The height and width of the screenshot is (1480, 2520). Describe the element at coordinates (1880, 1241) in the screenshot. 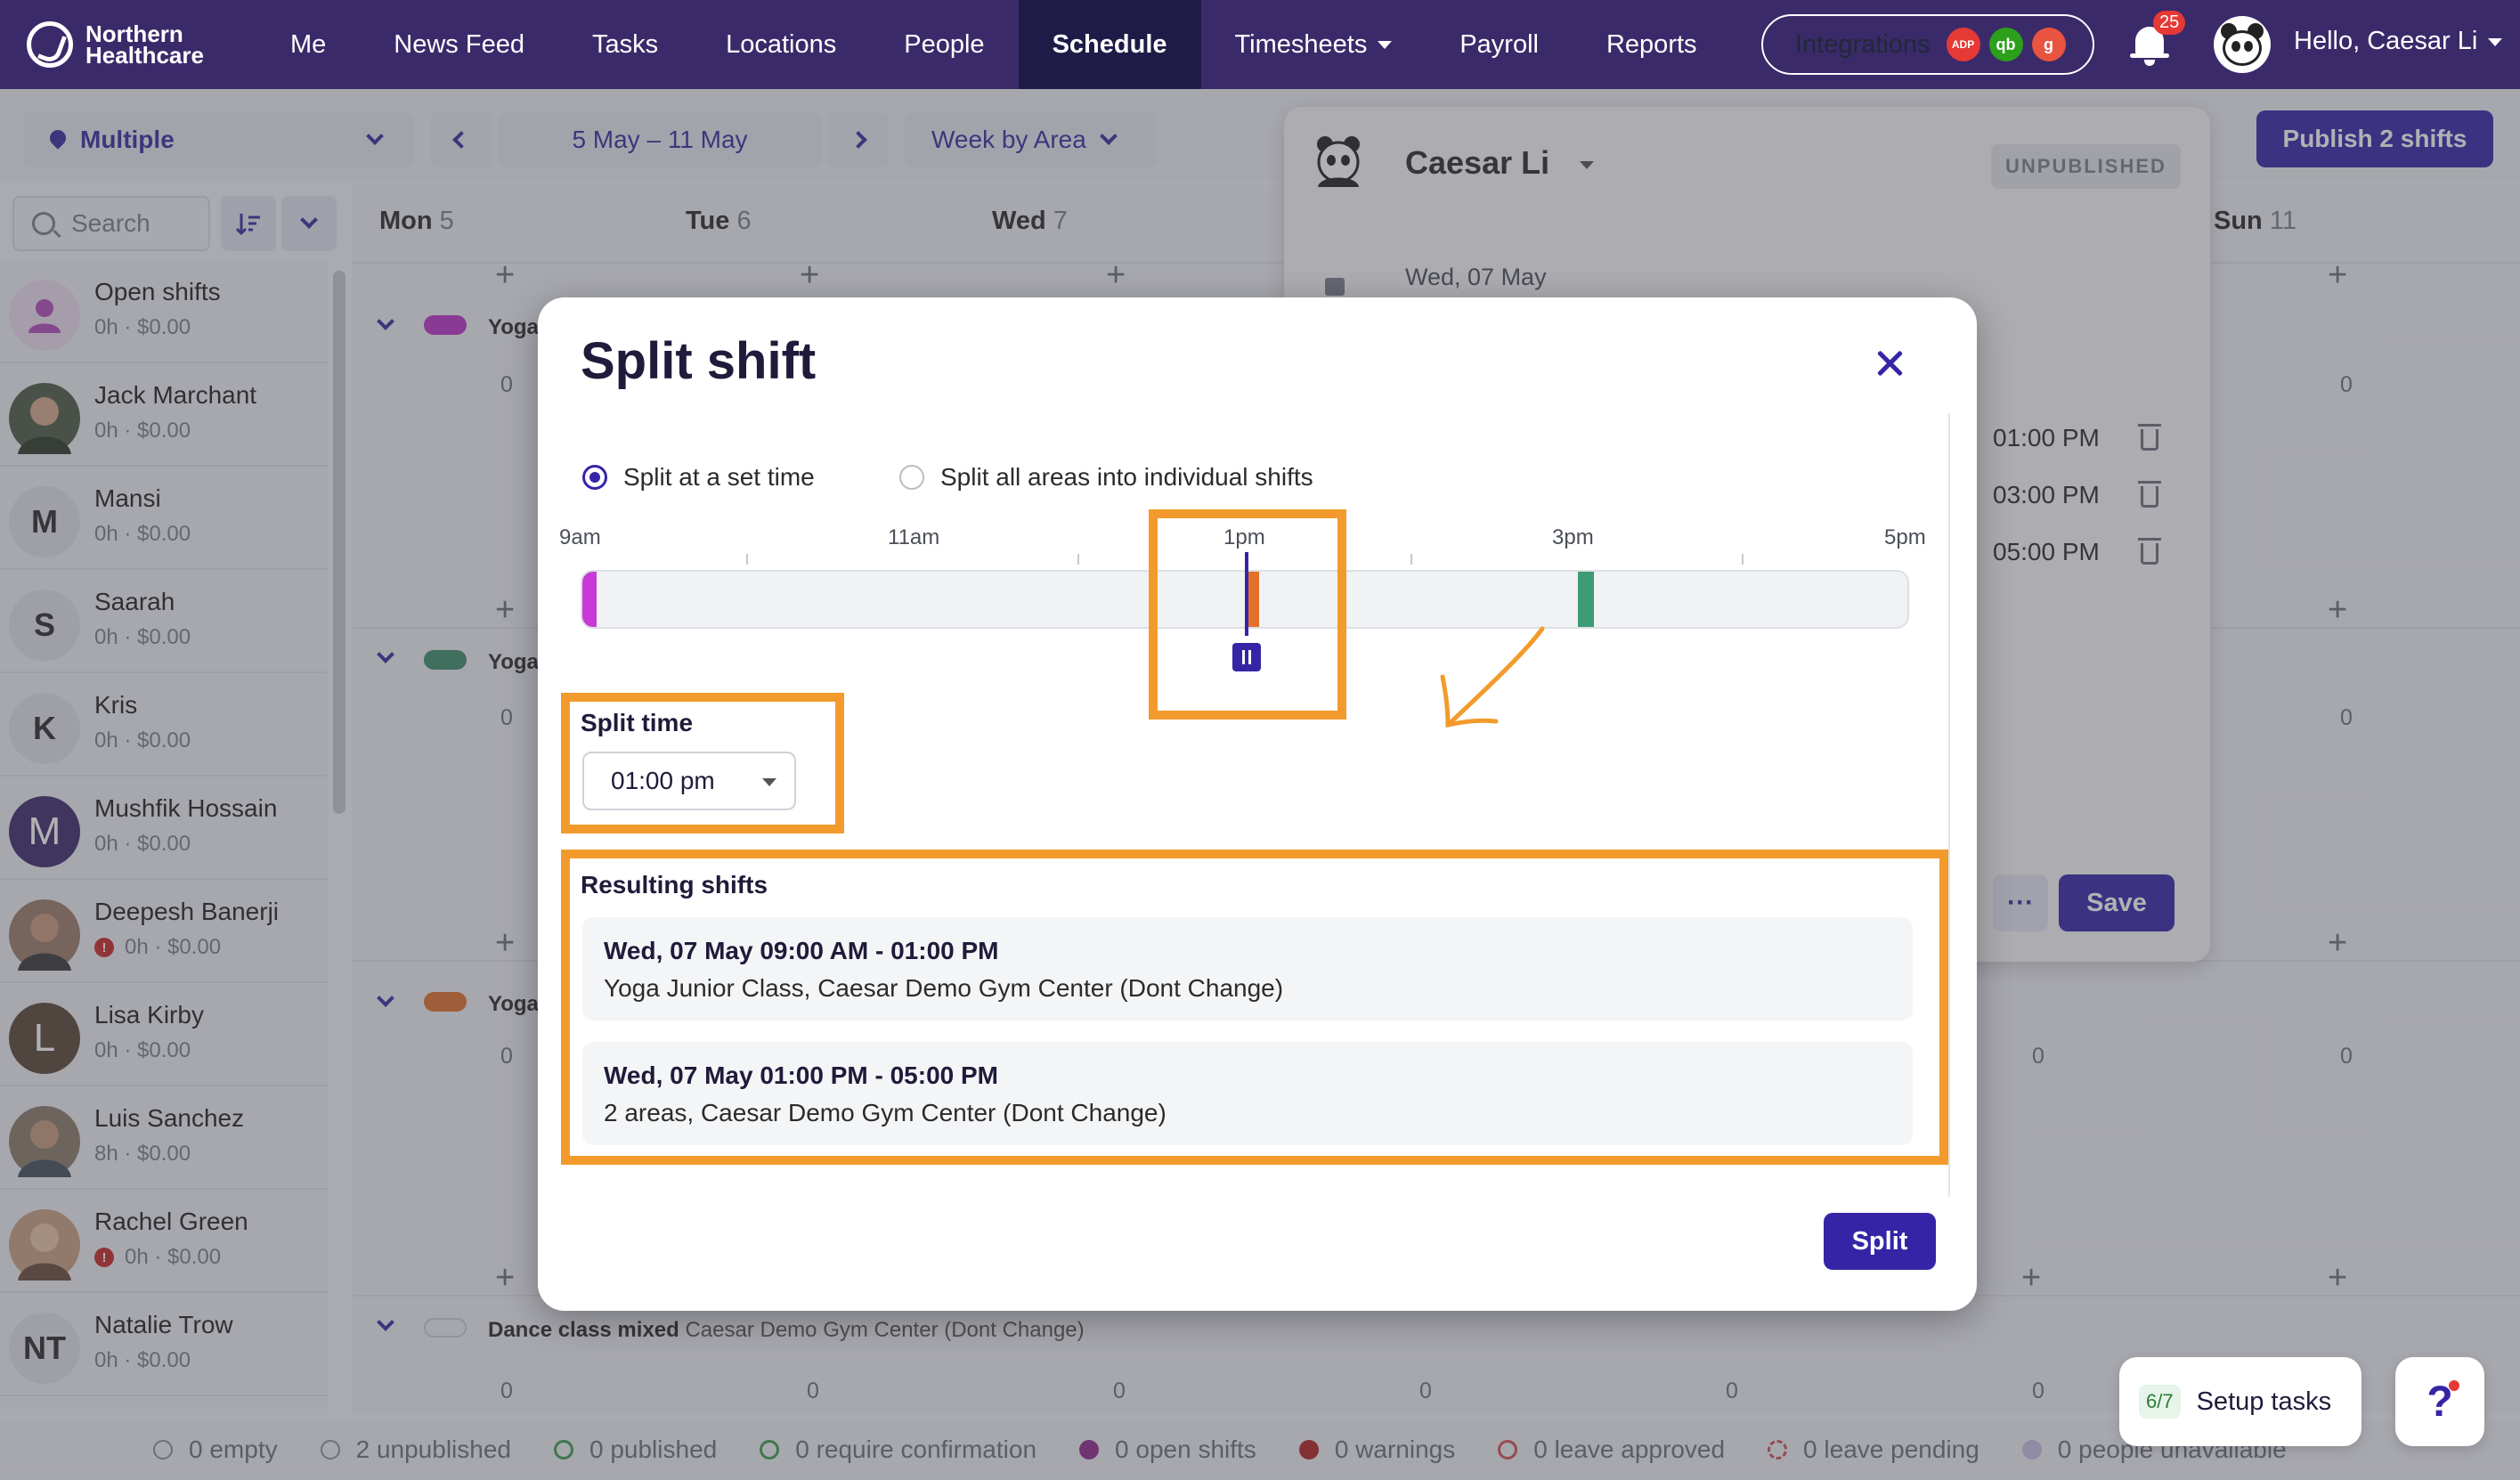

I see `split-button: Split` at that location.